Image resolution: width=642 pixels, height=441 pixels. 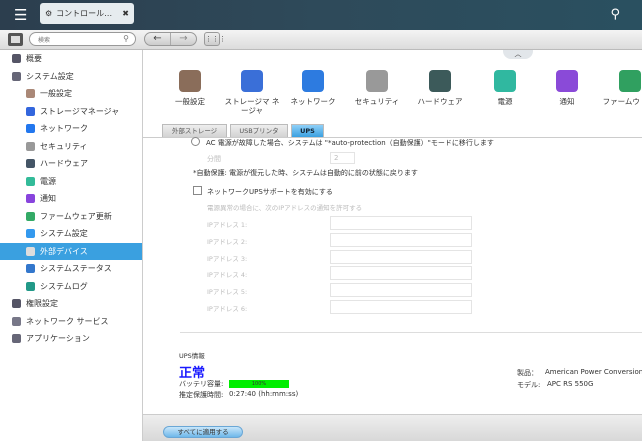 What do you see at coordinates (307, 131) in the screenshot?
I see `tab: UPS` at bounding box center [307, 131].